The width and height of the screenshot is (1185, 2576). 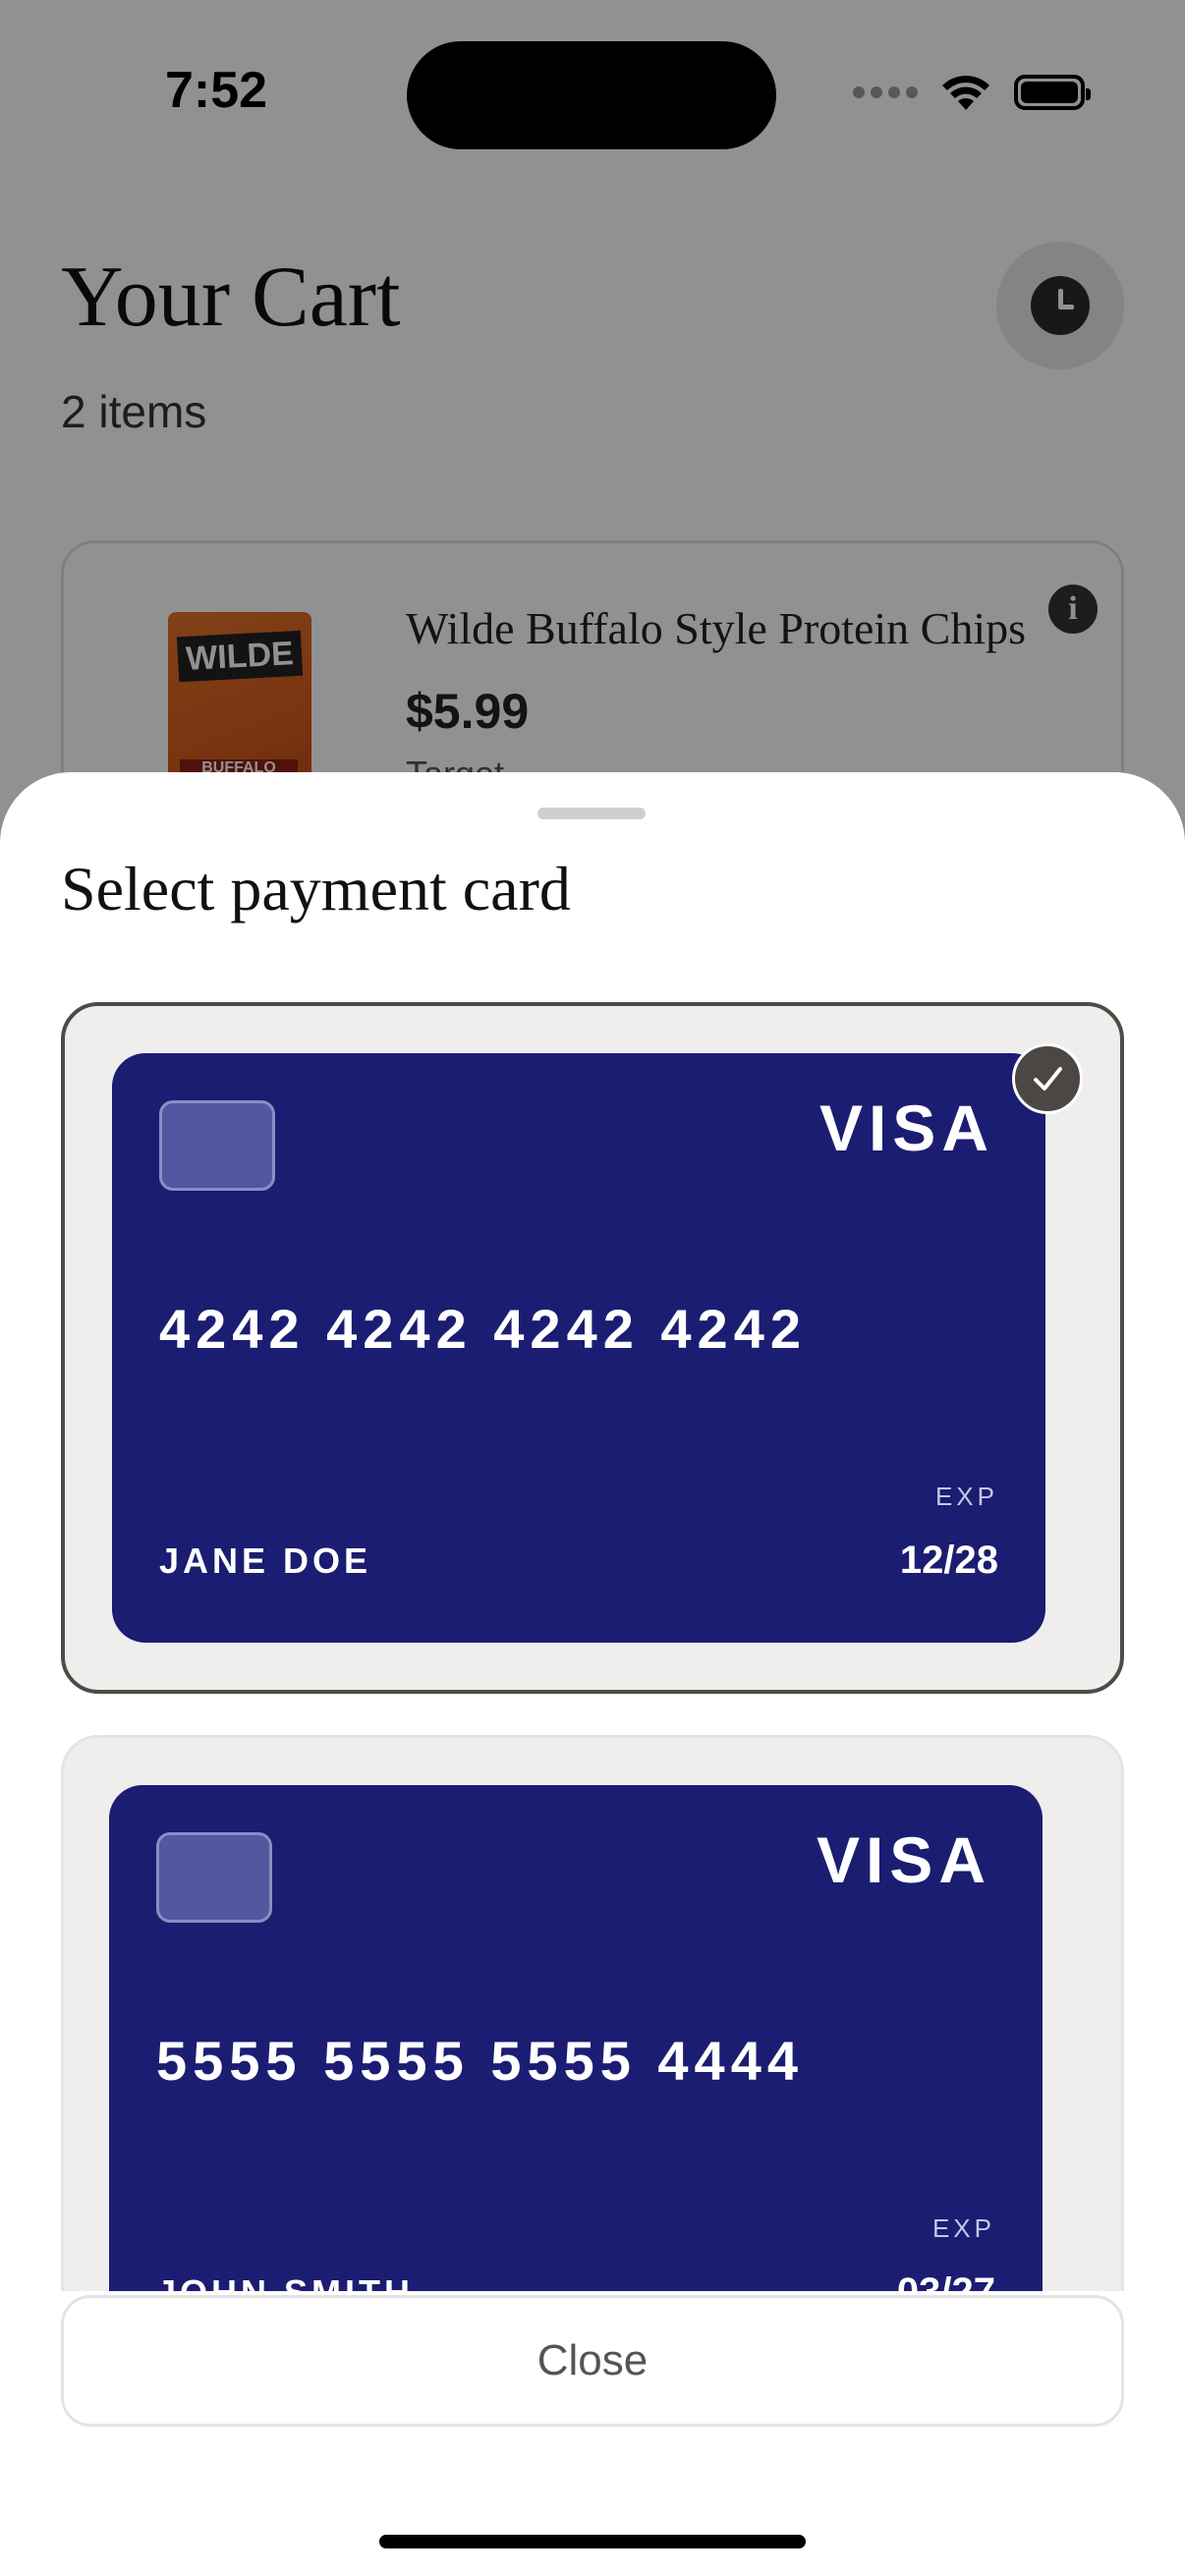 What do you see at coordinates (946, 2280) in the screenshot?
I see `card-expiry: 03/27` at bounding box center [946, 2280].